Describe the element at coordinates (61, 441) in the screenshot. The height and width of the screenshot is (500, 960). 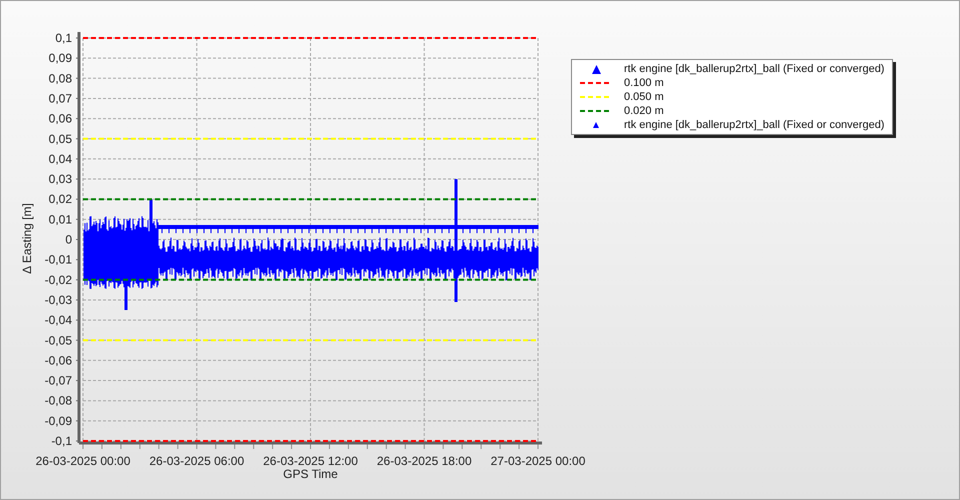
I see `y-tick-label: -0,1` at that location.